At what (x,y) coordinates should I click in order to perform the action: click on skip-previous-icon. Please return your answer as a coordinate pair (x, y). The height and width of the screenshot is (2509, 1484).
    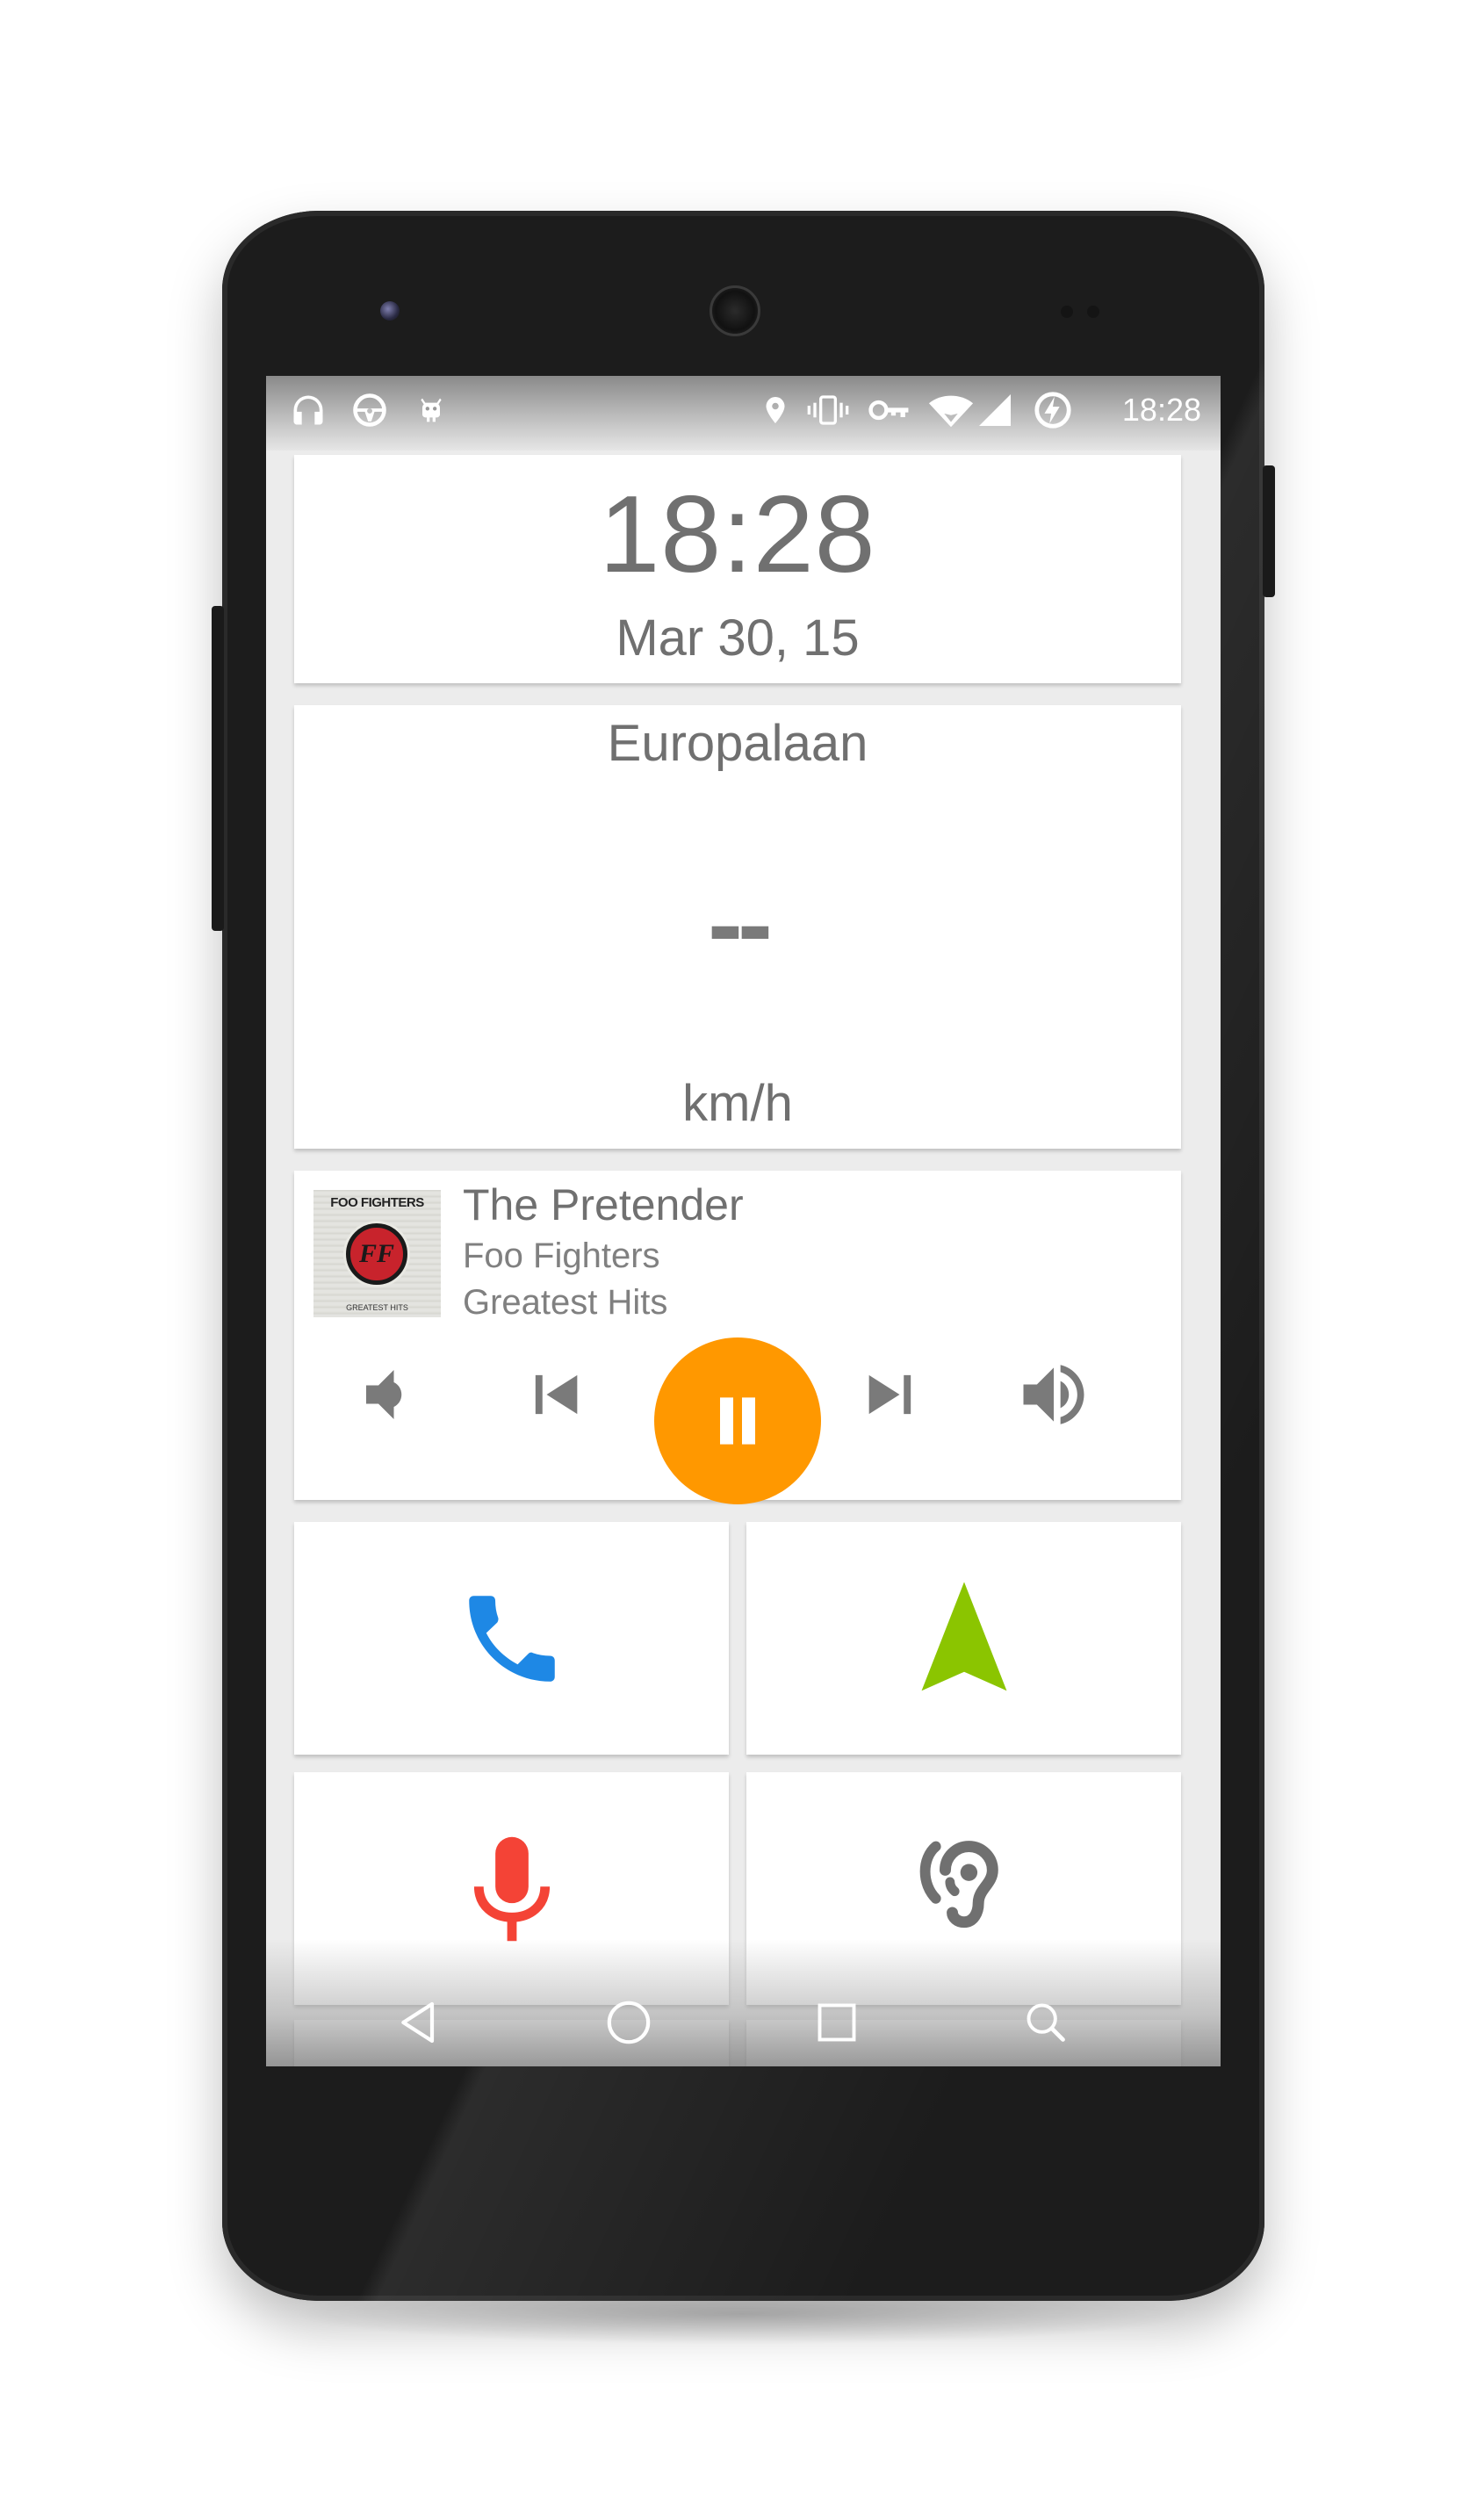
    Looking at the image, I should click on (556, 1394).